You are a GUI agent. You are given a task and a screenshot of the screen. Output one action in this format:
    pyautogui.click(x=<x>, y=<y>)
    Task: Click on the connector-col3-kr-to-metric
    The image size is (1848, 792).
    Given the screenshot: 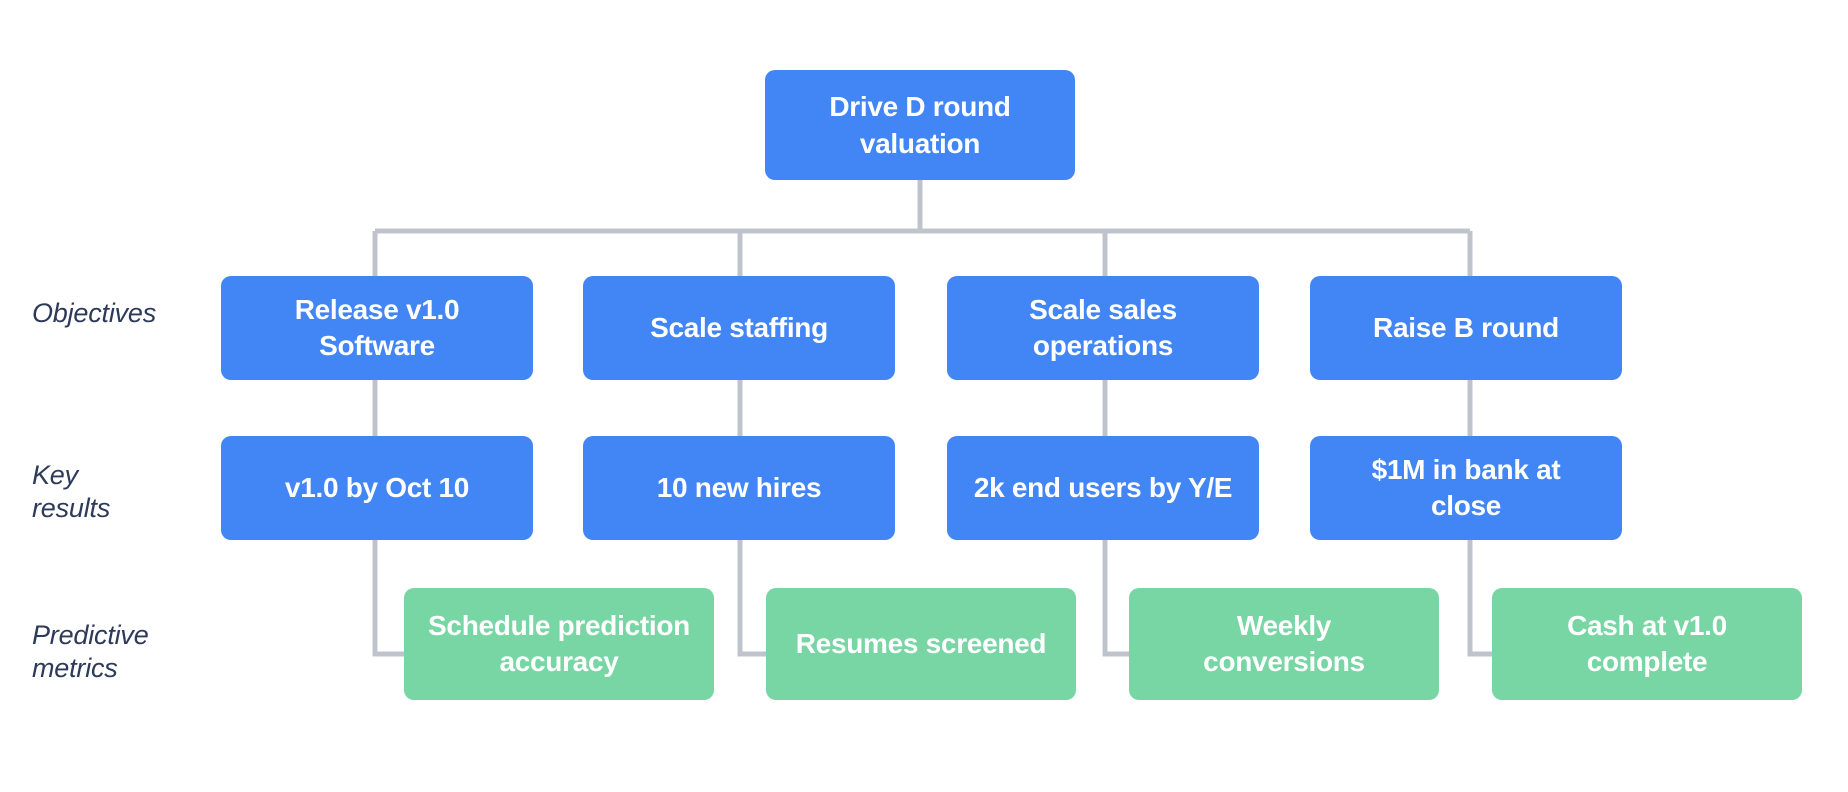 What is the action you would take?
    pyautogui.click(x=1116, y=598)
    